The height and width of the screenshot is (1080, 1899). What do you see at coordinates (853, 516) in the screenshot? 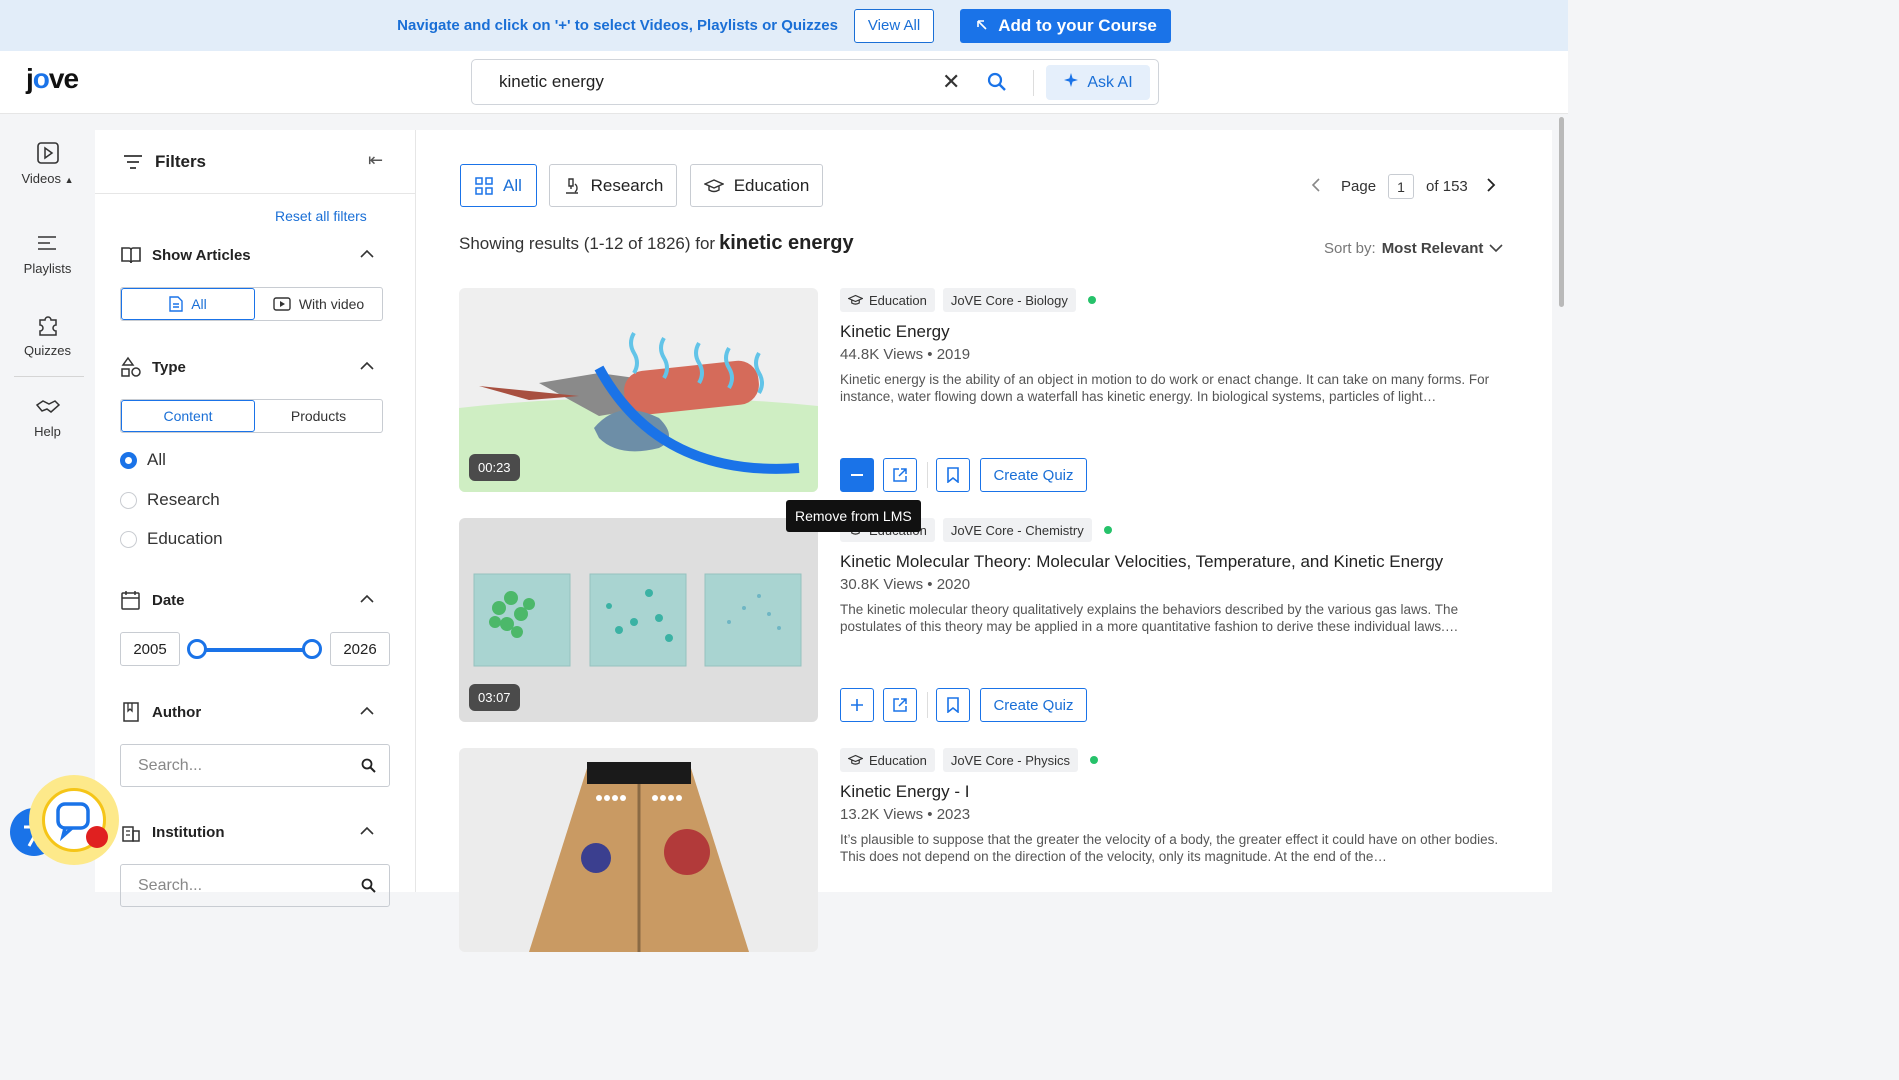
I see `remove-from-lms-tooltip: Remove from LMS` at bounding box center [853, 516].